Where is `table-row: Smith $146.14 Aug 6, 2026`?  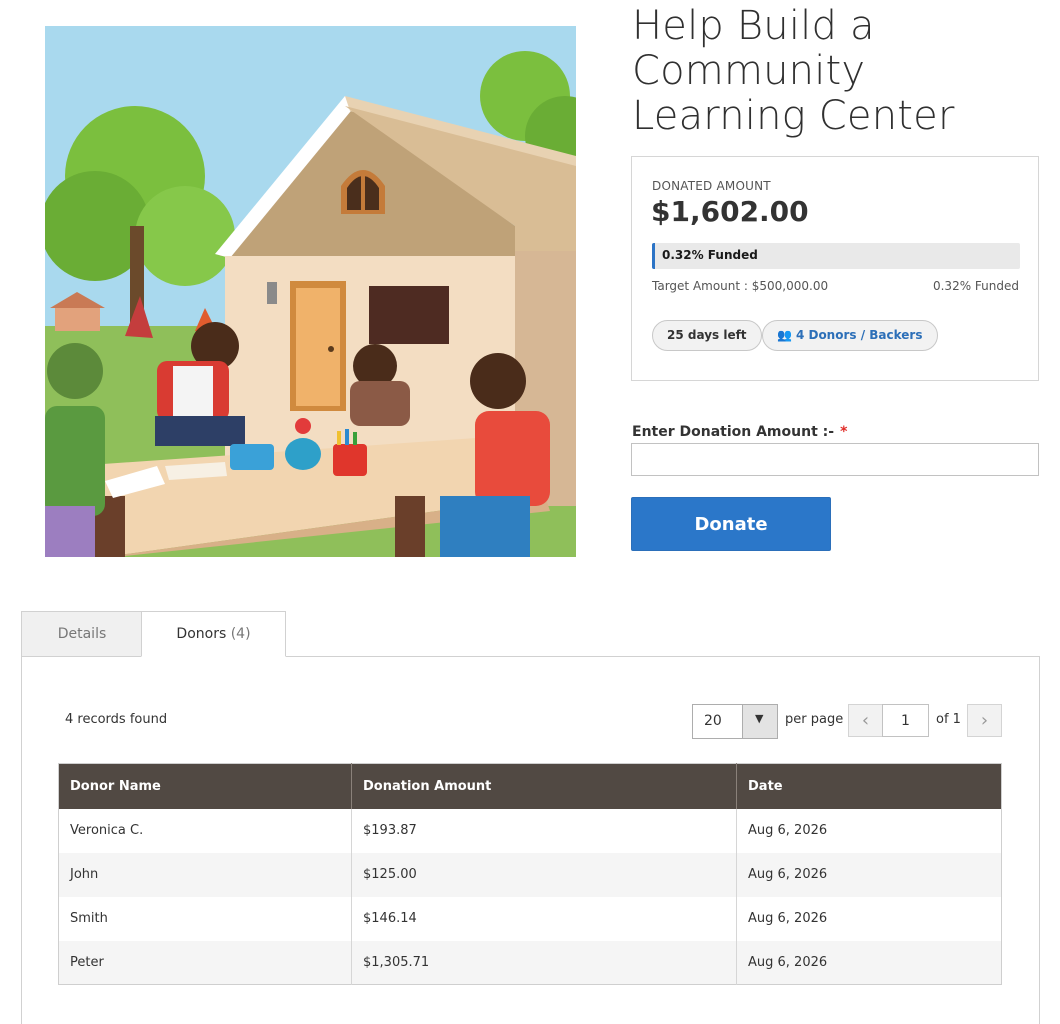 table-row: Smith $146.14 Aug 6, 2026 is located at coordinates (530, 918).